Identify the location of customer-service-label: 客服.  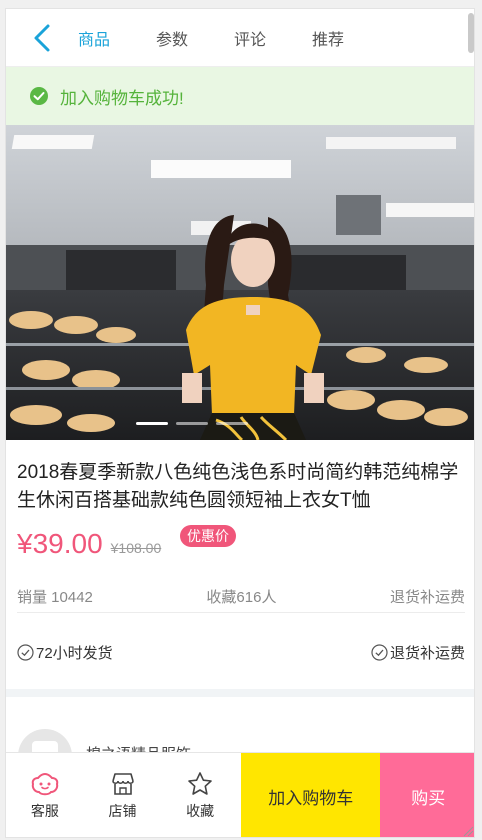
(44, 811).